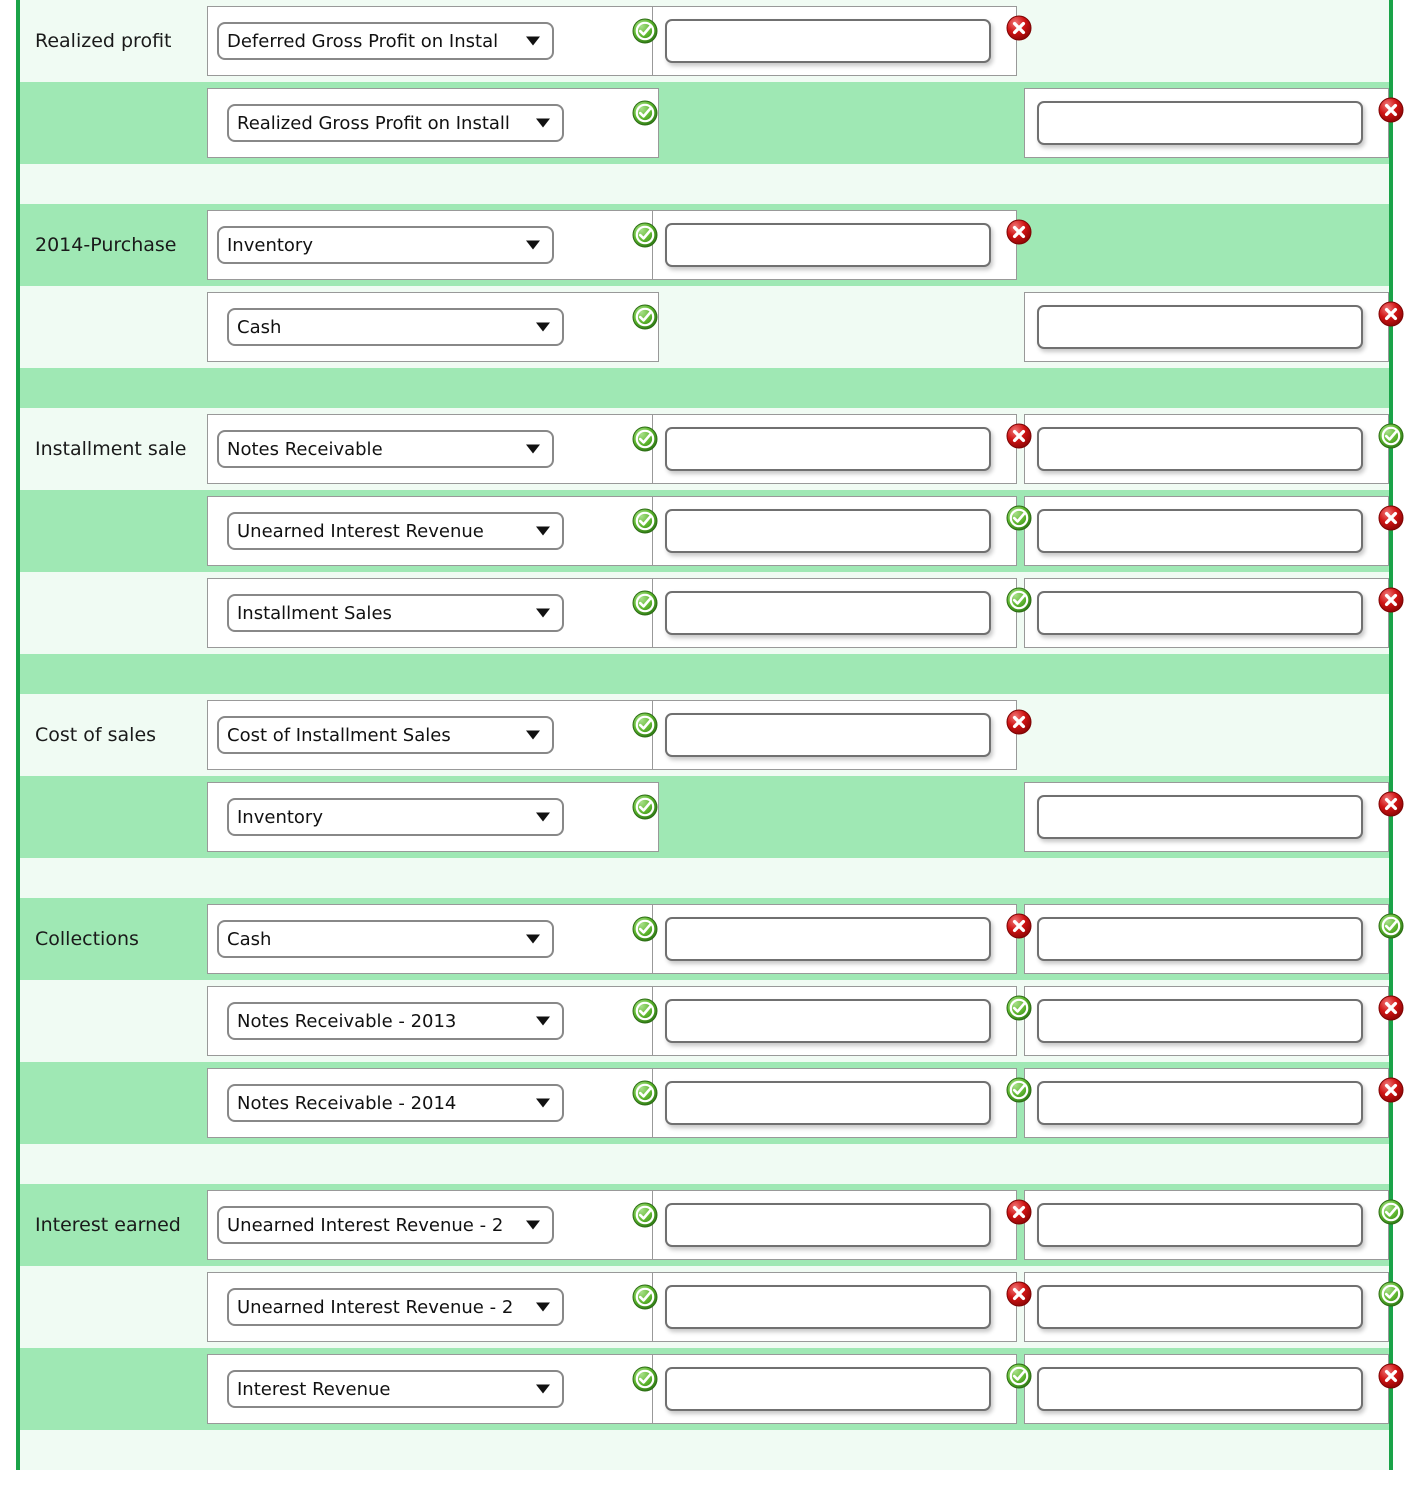  Describe the element at coordinates (360, 531) in the screenshot. I see `account-select-value: Unearned Interest Revenue` at that location.